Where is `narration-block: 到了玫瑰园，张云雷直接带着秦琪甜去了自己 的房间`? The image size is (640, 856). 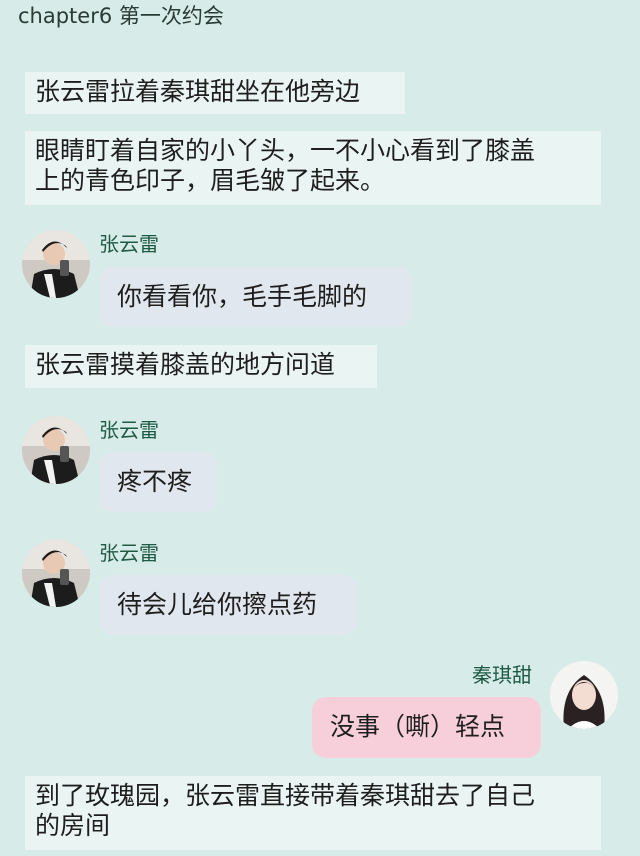 narration-block: 到了玫瑰园，张云雷直接带着秦琪甜去了自己 的房间 is located at coordinates (313, 813).